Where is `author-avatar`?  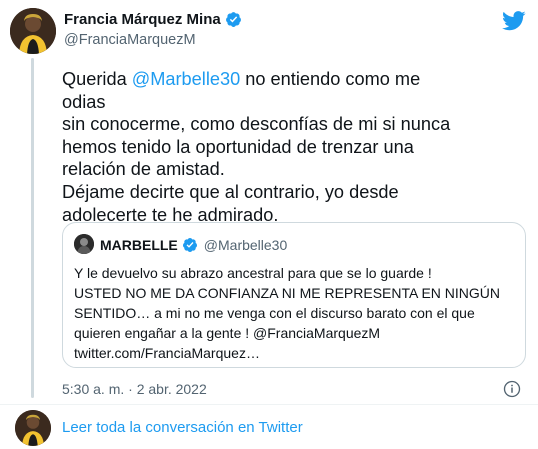 author-avatar is located at coordinates (33, 31).